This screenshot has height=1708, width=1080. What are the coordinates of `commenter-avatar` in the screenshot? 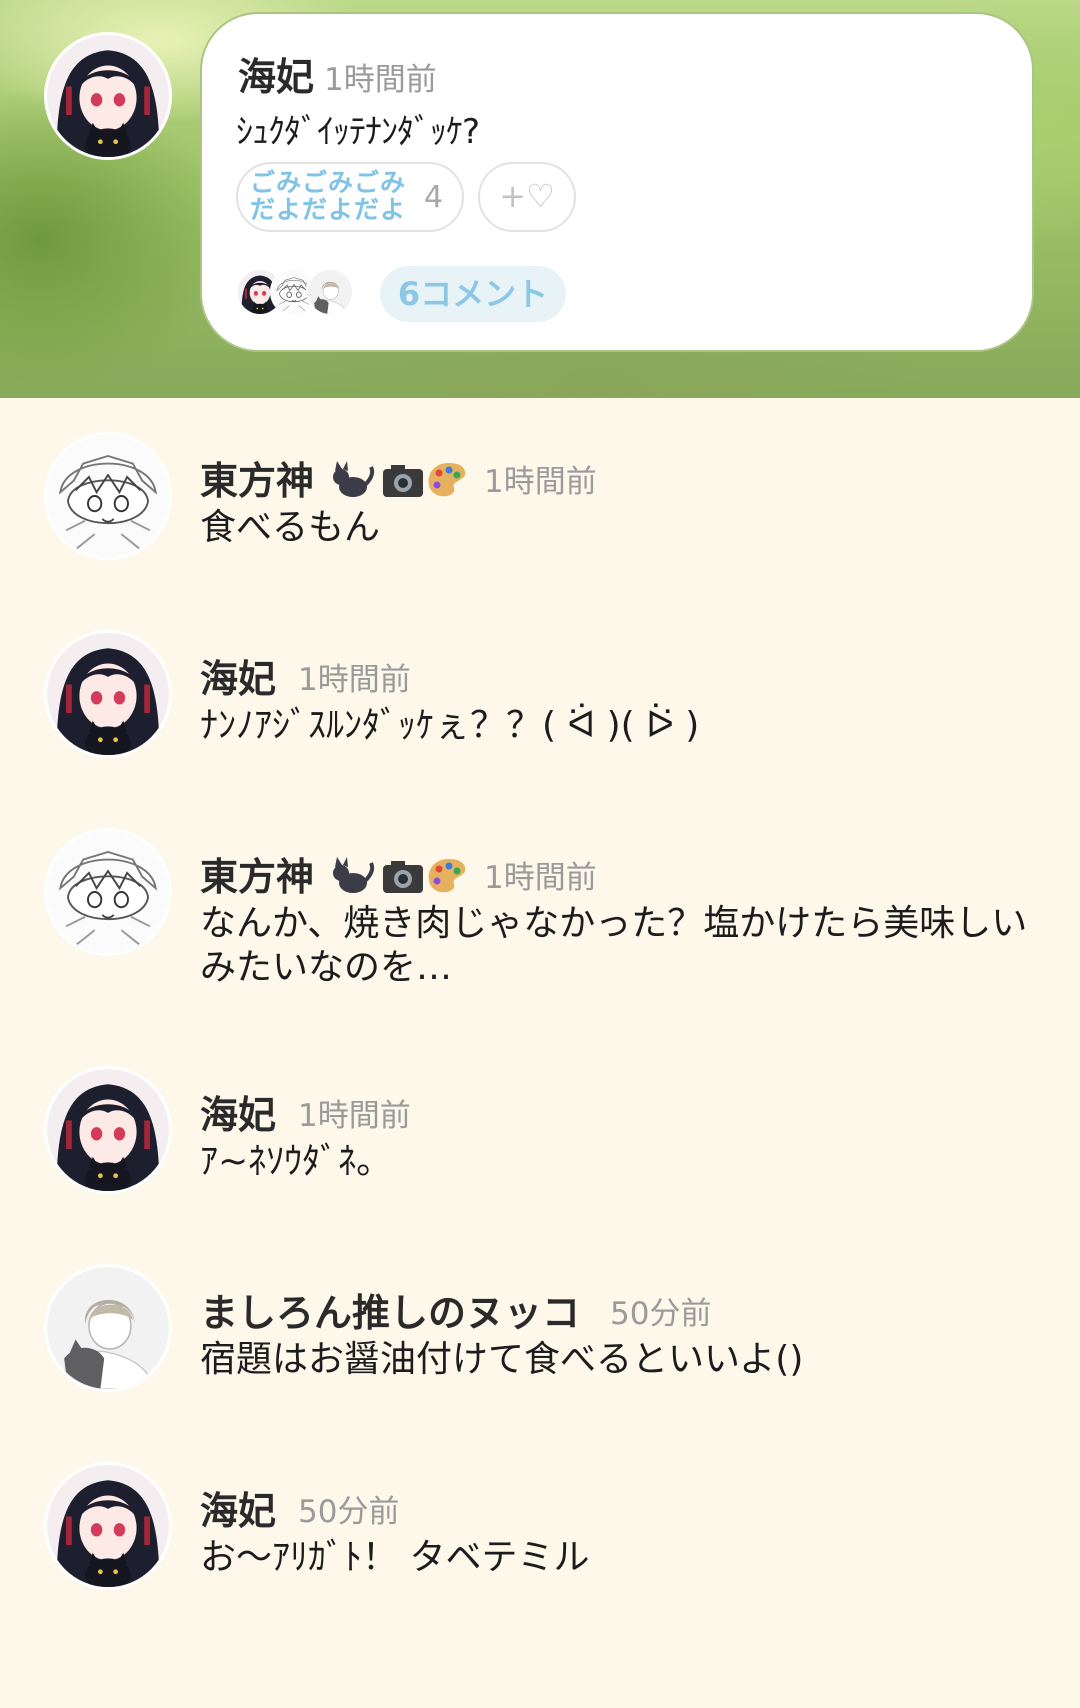 It's located at (330, 292).